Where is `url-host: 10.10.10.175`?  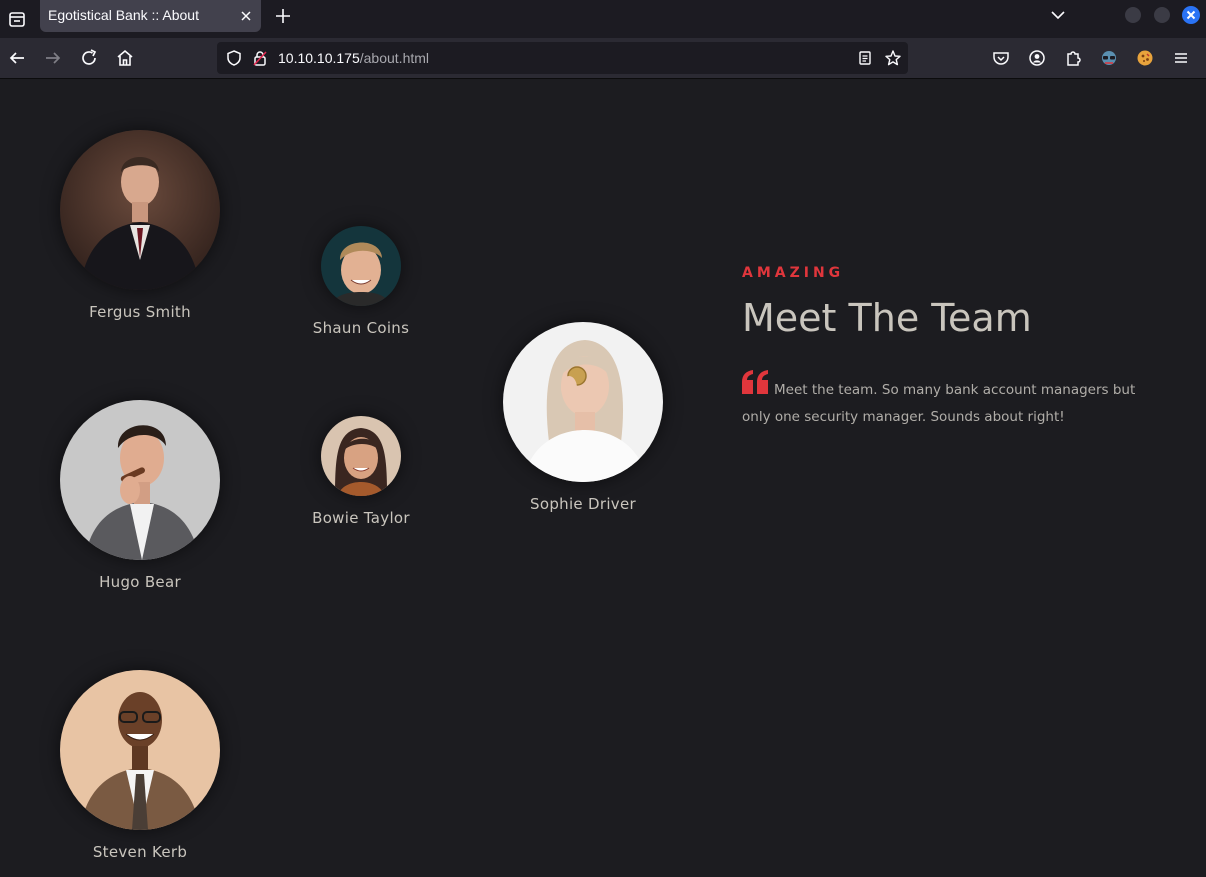
url-host: 10.10.10.175 is located at coordinates (319, 58).